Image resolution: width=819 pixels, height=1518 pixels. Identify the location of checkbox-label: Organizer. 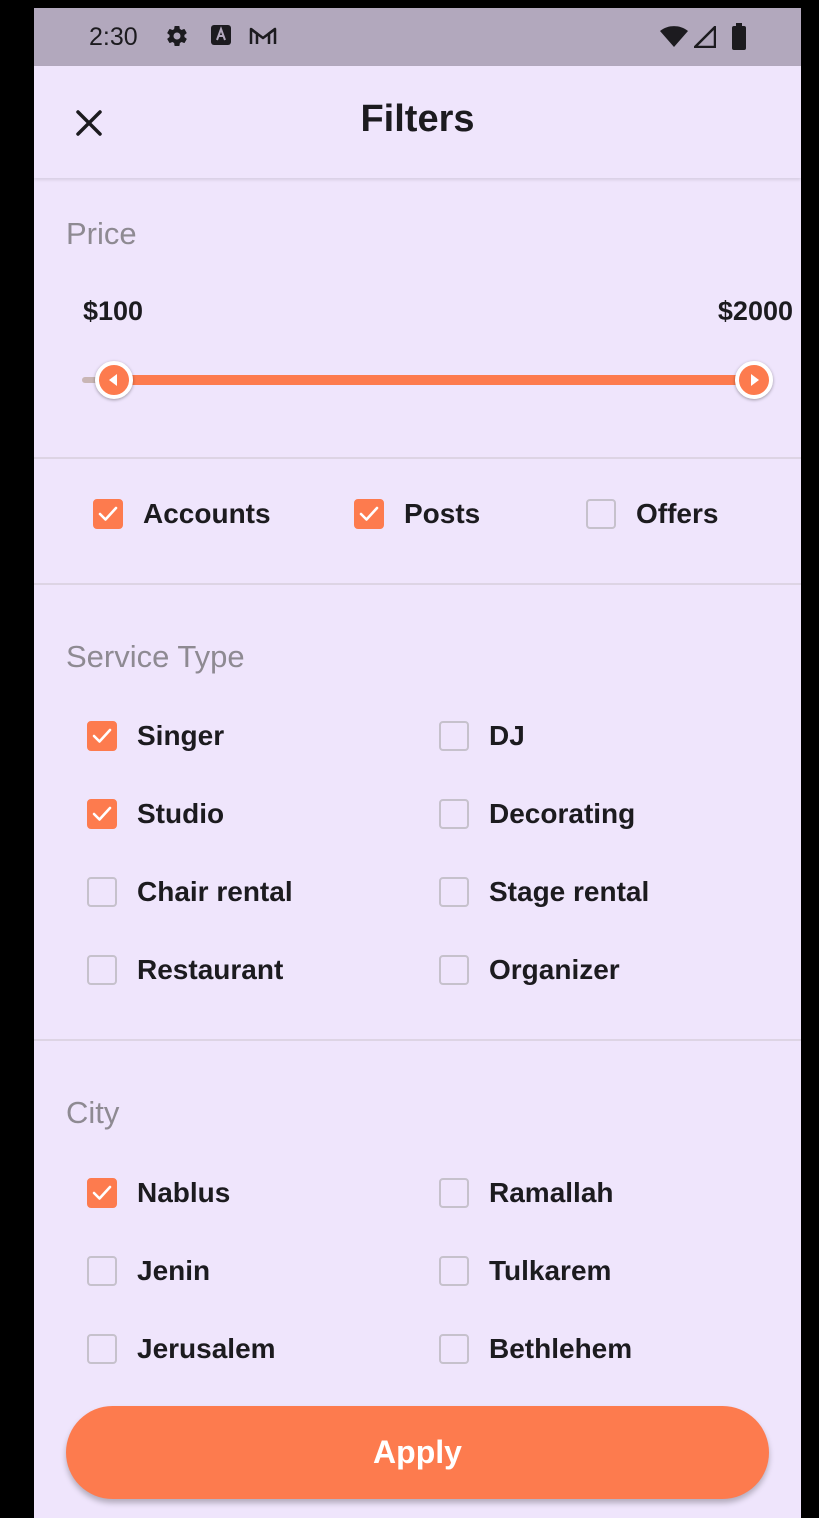
(554, 969).